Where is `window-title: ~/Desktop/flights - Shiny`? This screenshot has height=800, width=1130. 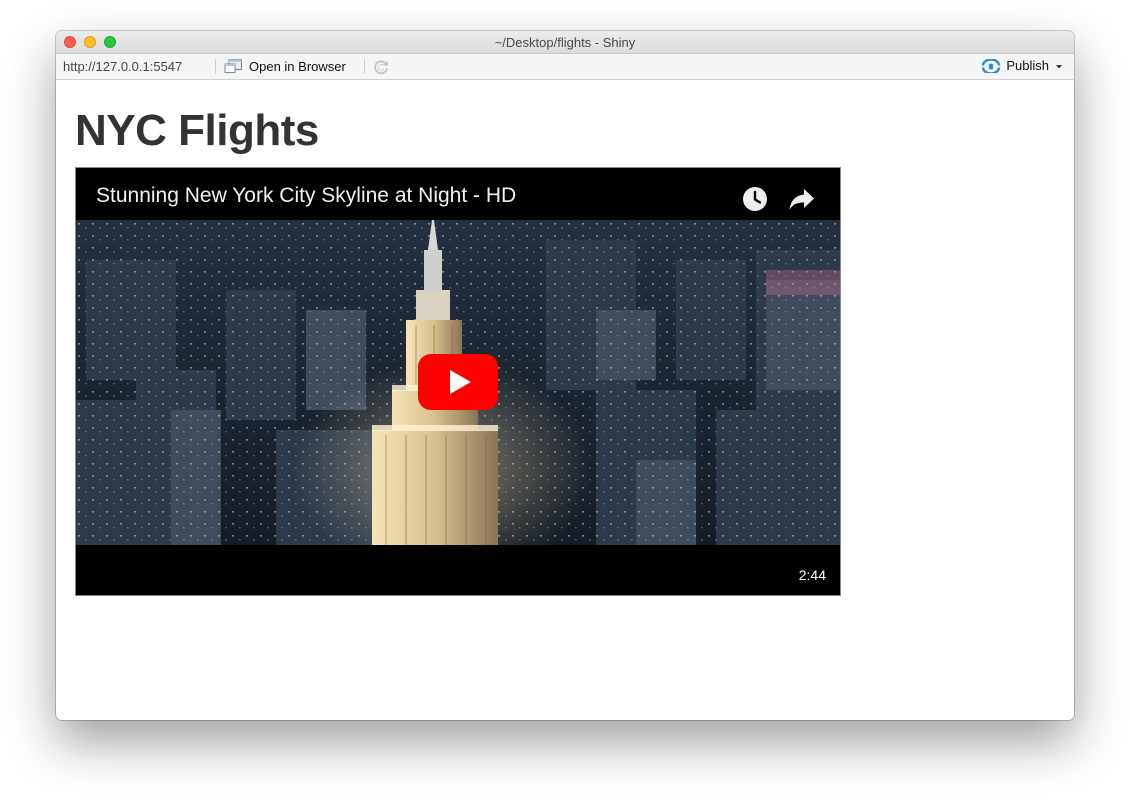 window-title: ~/Desktop/flights - Shiny is located at coordinates (565, 42).